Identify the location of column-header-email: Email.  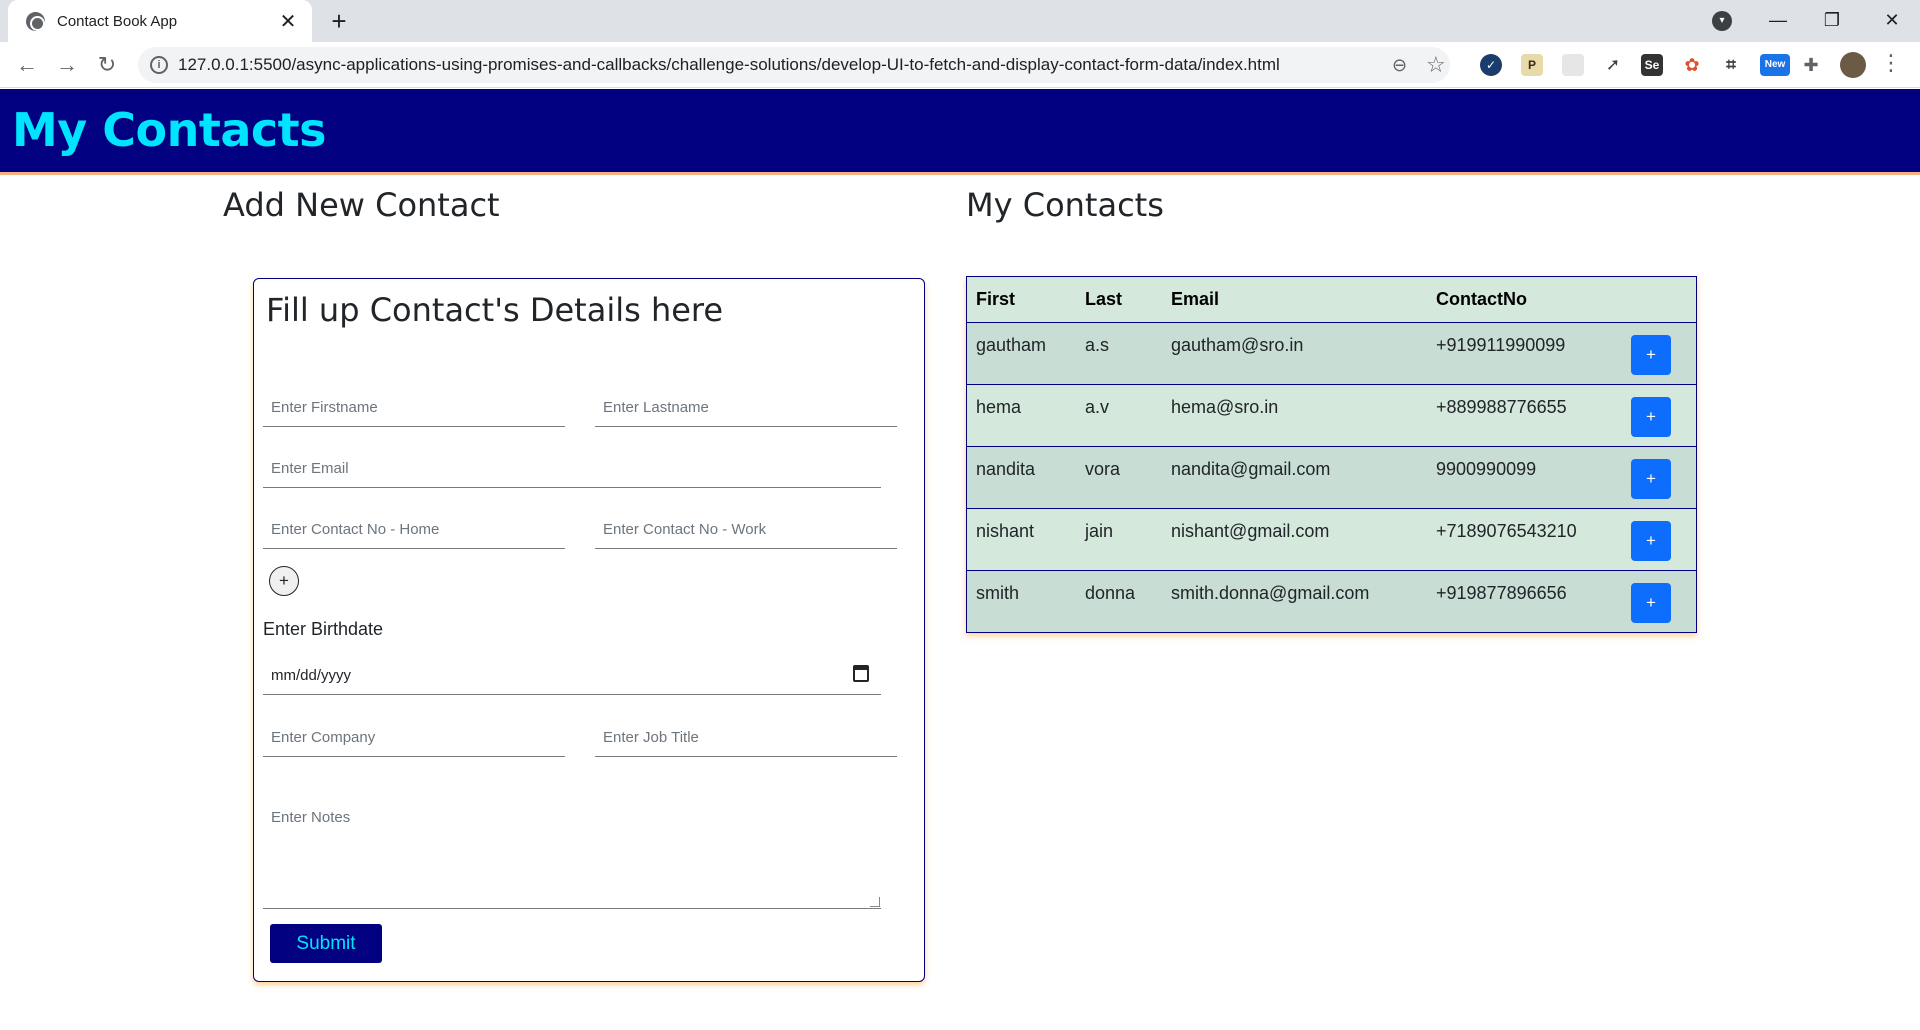
(1195, 299).